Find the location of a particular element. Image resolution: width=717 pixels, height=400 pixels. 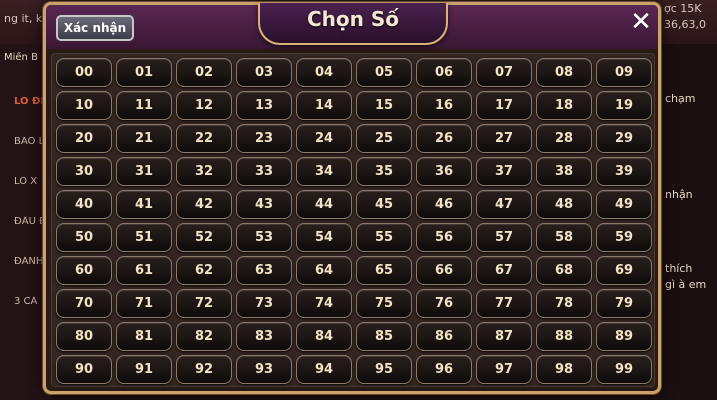

number-button: 26 is located at coordinates (444, 138).